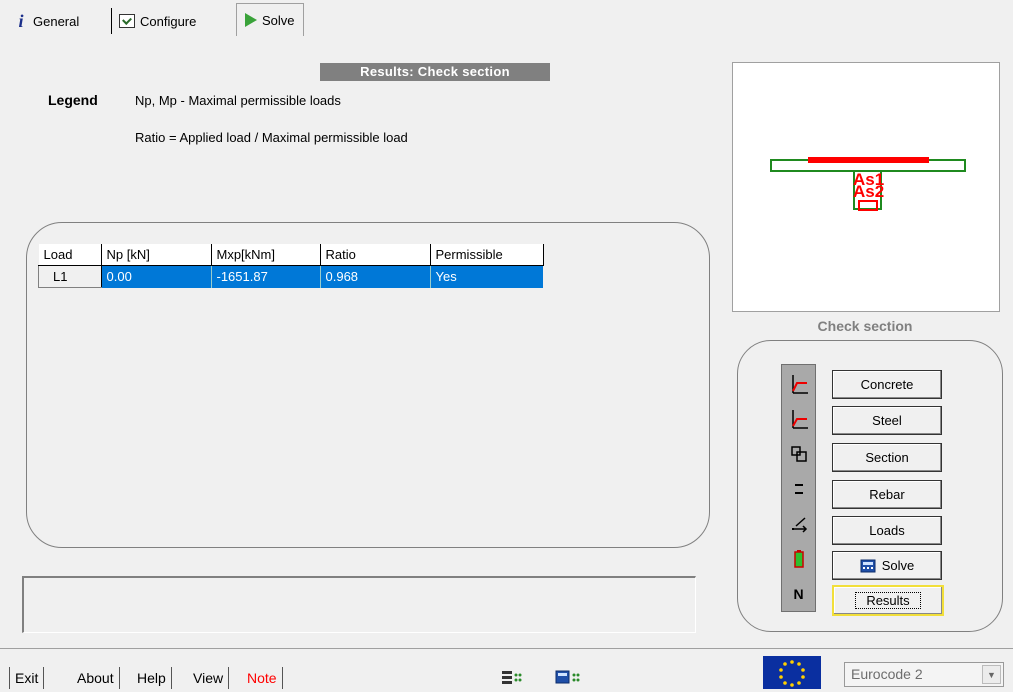 The width and height of the screenshot is (1013, 692). I want to click on section-preview: As1 As2, so click(866, 187).